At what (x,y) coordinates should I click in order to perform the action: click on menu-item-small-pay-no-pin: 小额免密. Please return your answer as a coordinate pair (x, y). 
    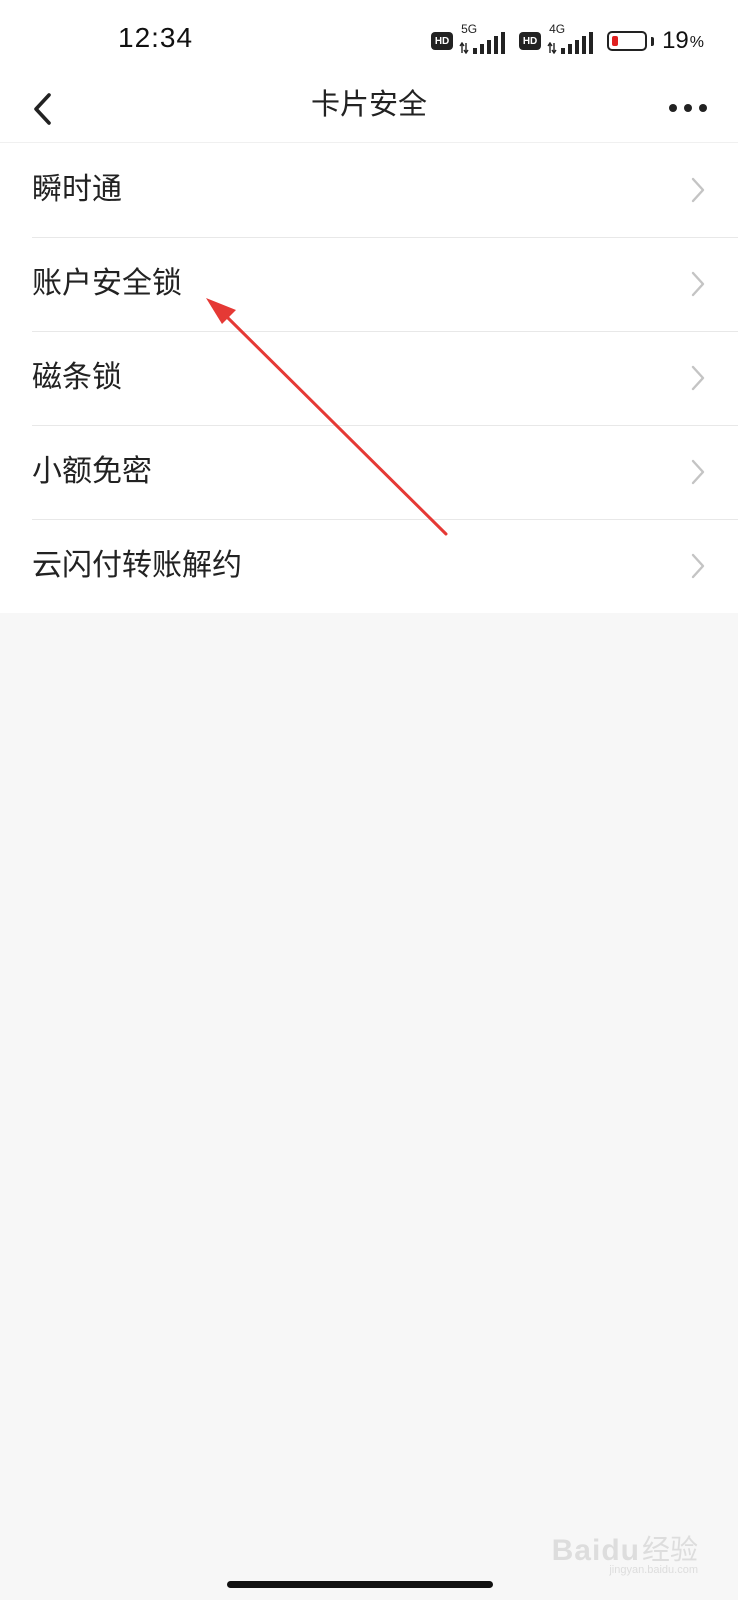
    Looking at the image, I should click on (369, 472).